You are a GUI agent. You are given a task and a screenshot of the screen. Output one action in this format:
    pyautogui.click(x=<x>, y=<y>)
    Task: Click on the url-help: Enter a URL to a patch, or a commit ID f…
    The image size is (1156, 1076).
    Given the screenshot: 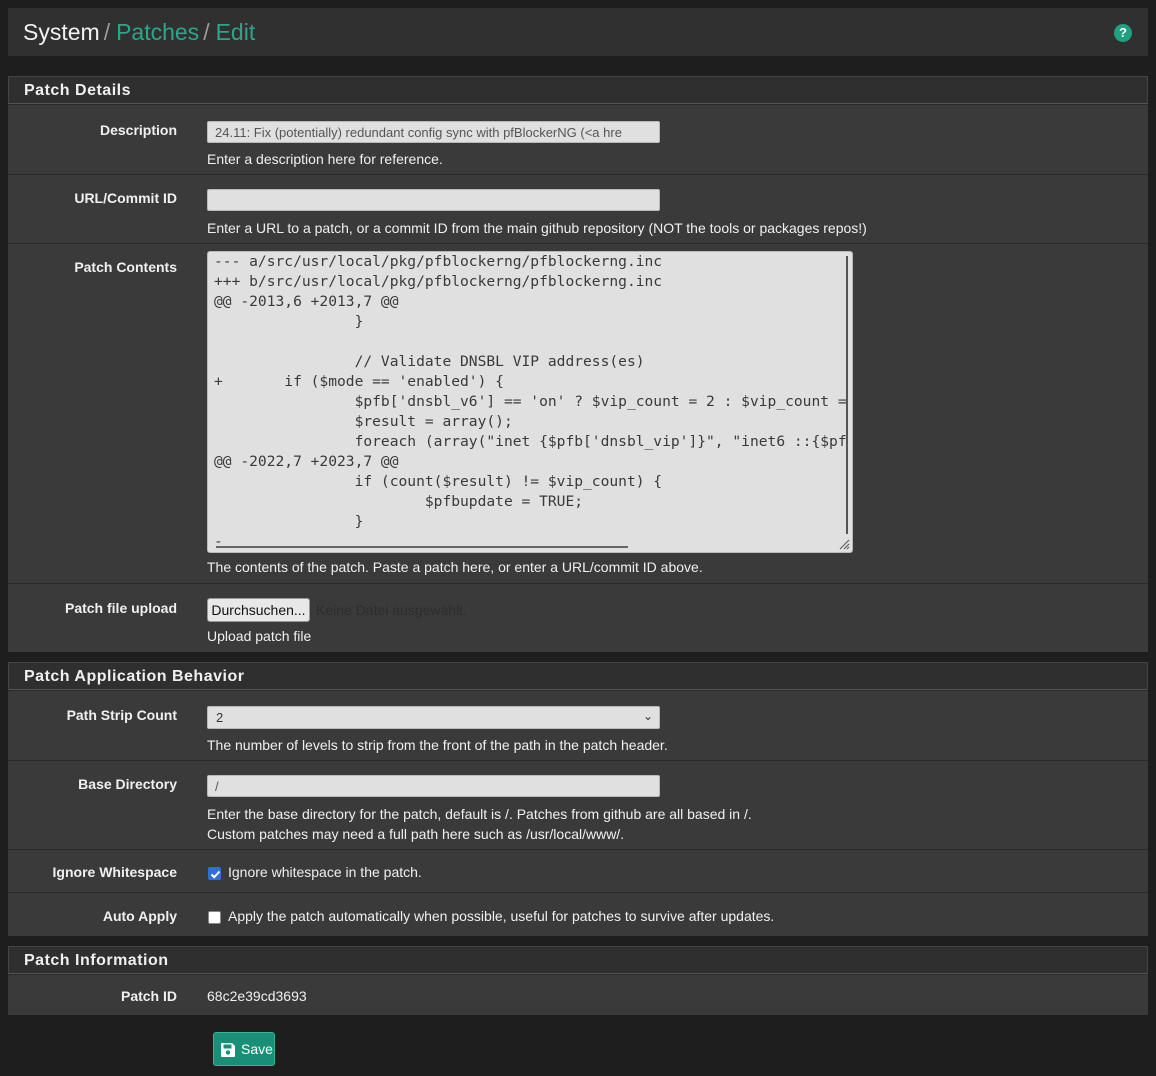 What is the action you would take?
    pyautogui.click(x=537, y=228)
    